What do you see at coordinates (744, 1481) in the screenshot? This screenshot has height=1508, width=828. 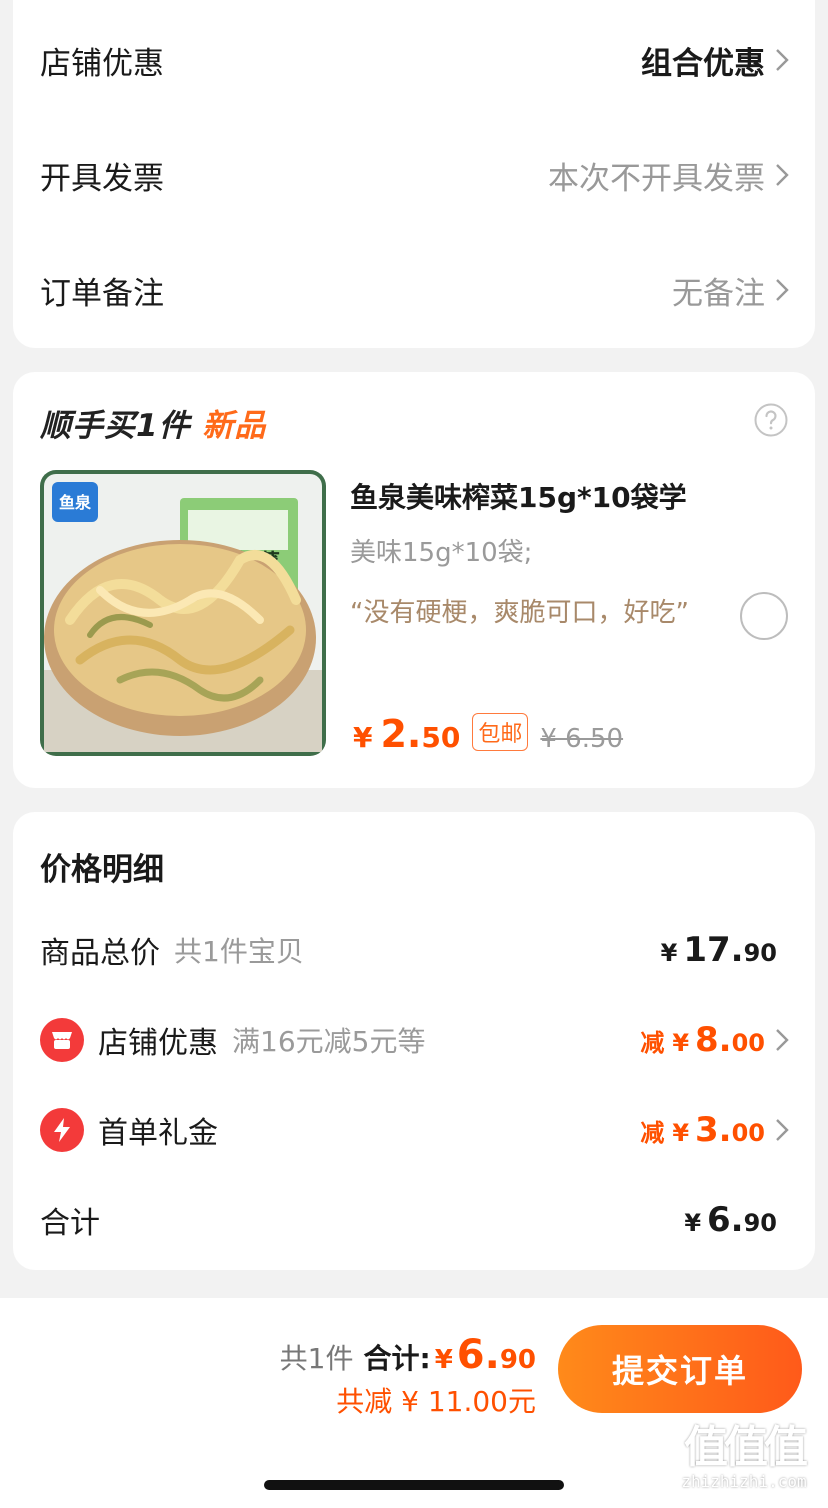 I see `watermark-url: zhizhizhi.com` at bounding box center [744, 1481].